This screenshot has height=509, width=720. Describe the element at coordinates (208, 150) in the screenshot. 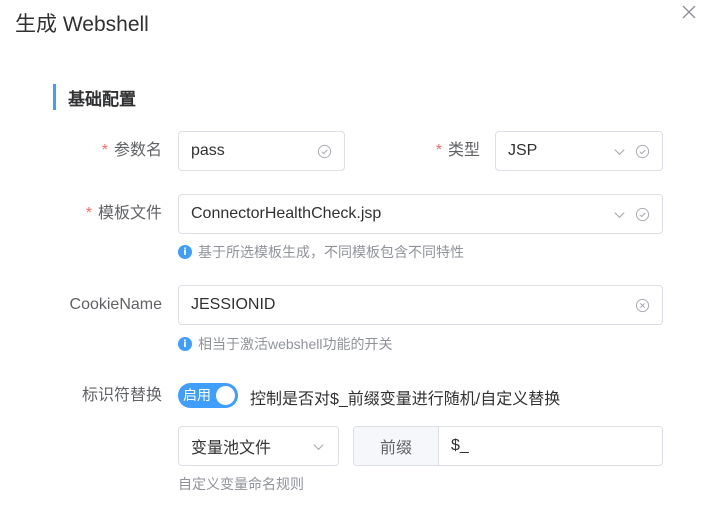

I see `param-name-value: pass` at that location.